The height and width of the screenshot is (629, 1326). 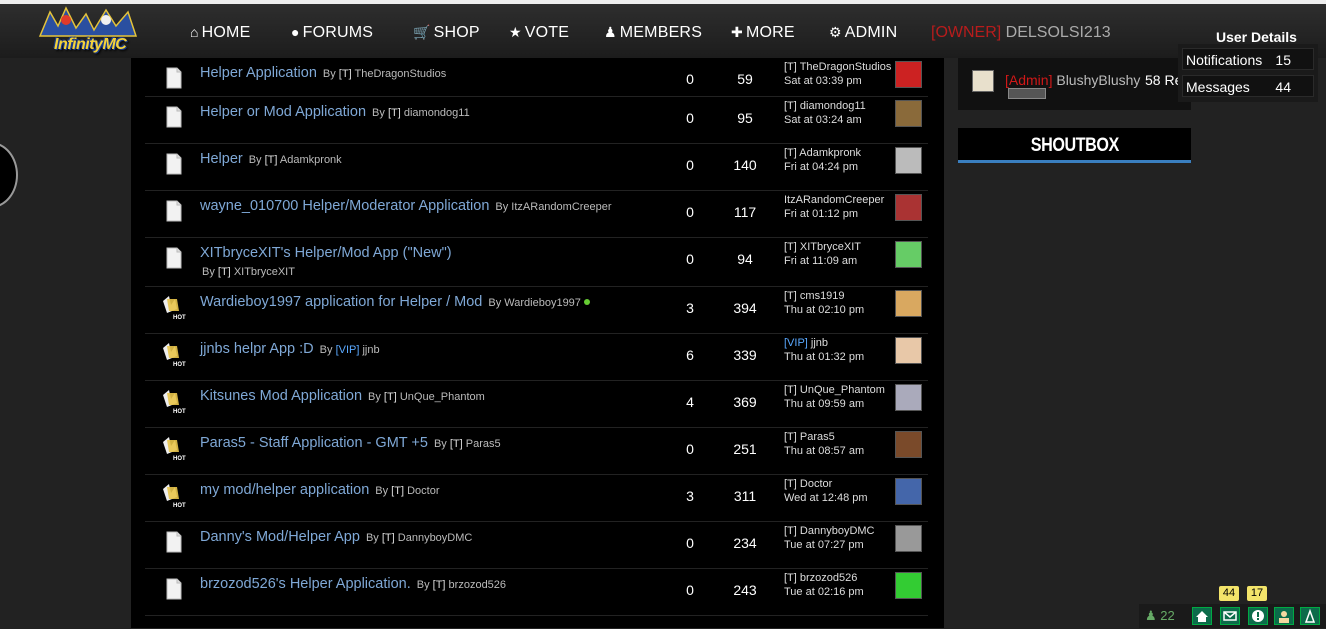 What do you see at coordinates (839, 81) in the screenshot?
I see `last-post-time: Sat at 03:39 pm` at bounding box center [839, 81].